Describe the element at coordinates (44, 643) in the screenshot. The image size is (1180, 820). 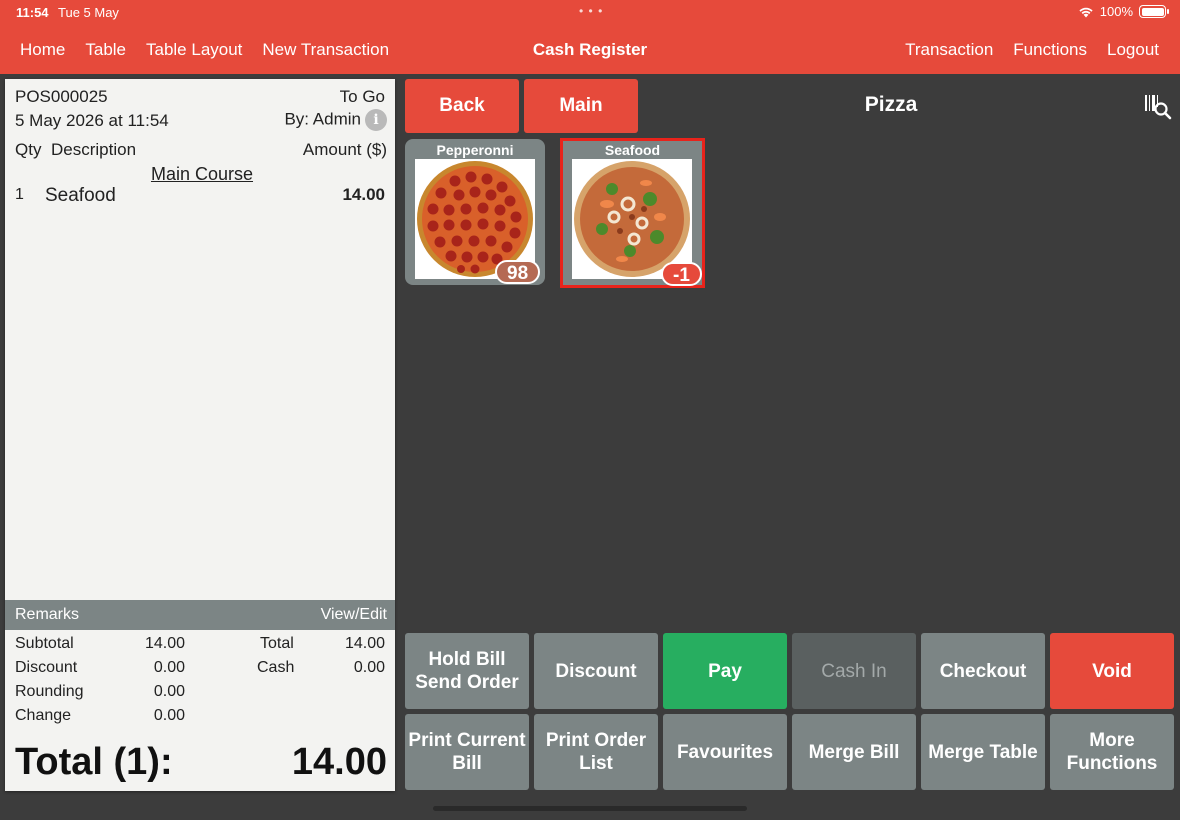
I see `subtotal-label: Subtotal` at that location.